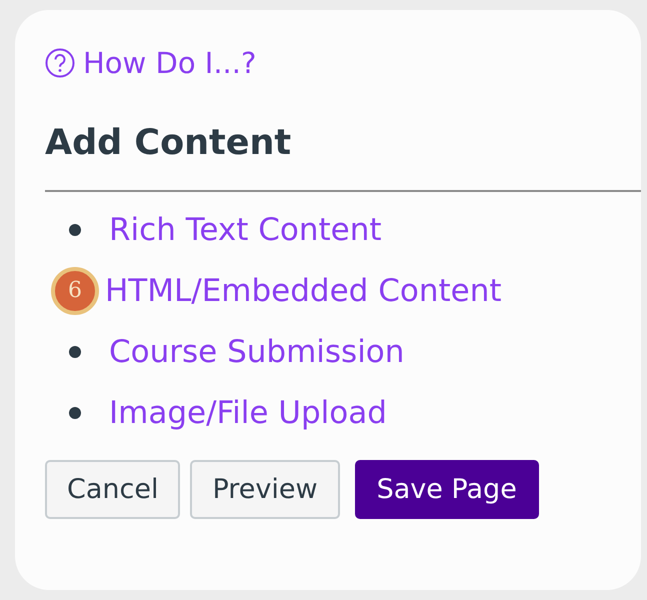  I want to click on content-type-link: HTML/Embedded Content, so click(303, 290).